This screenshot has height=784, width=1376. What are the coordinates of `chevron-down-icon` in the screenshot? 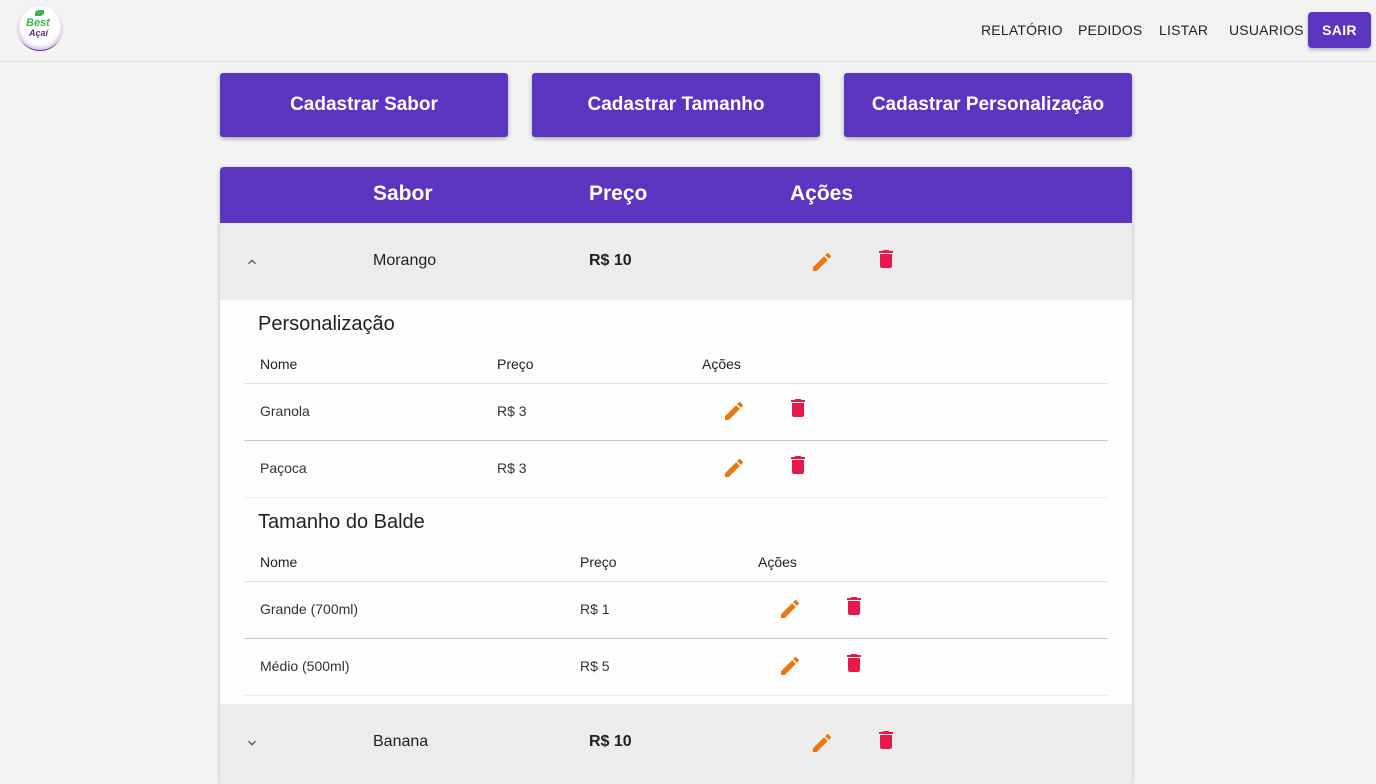 It's located at (252, 743).